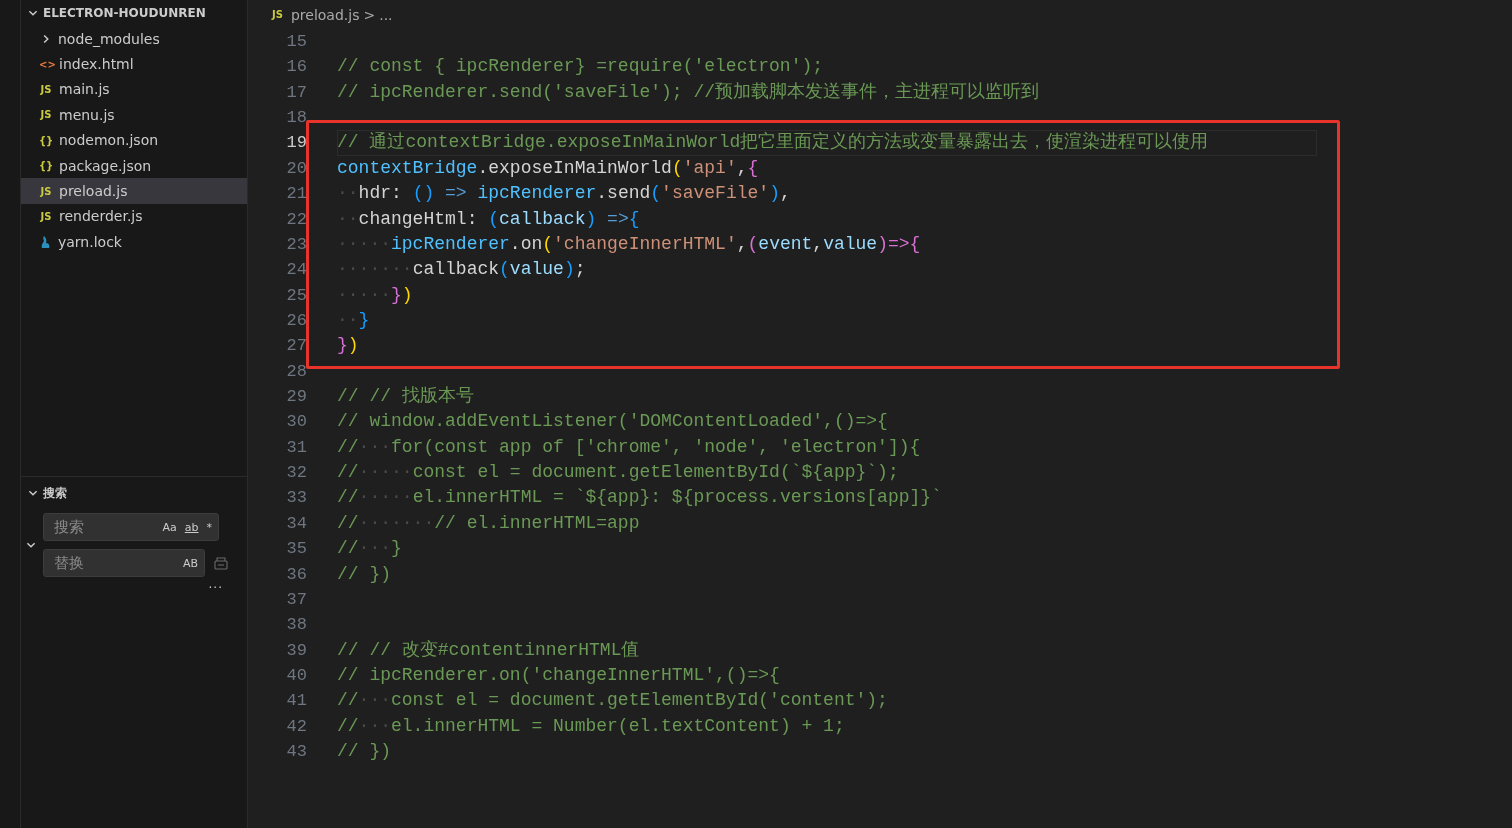 This screenshot has width=1512, height=828. What do you see at coordinates (296, 168) in the screenshot?
I see `line-number: 20` at bounding box center [296, 168].